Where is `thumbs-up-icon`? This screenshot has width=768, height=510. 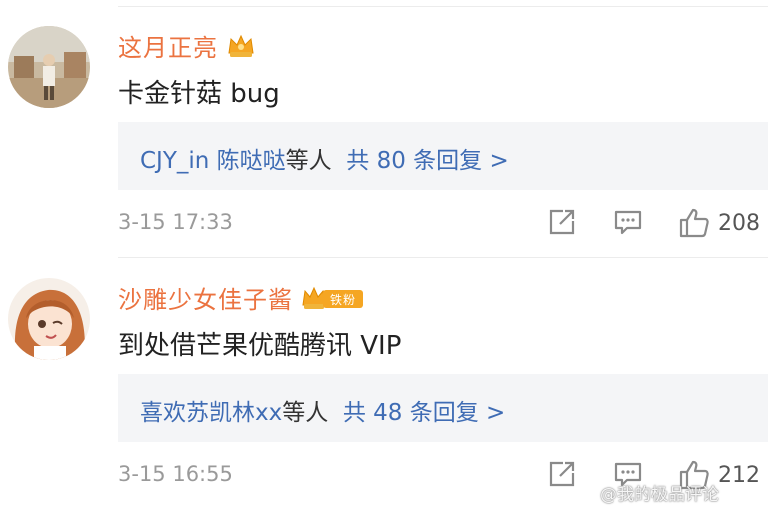 thumbs-up-icon is located at coordinates (694, 223).